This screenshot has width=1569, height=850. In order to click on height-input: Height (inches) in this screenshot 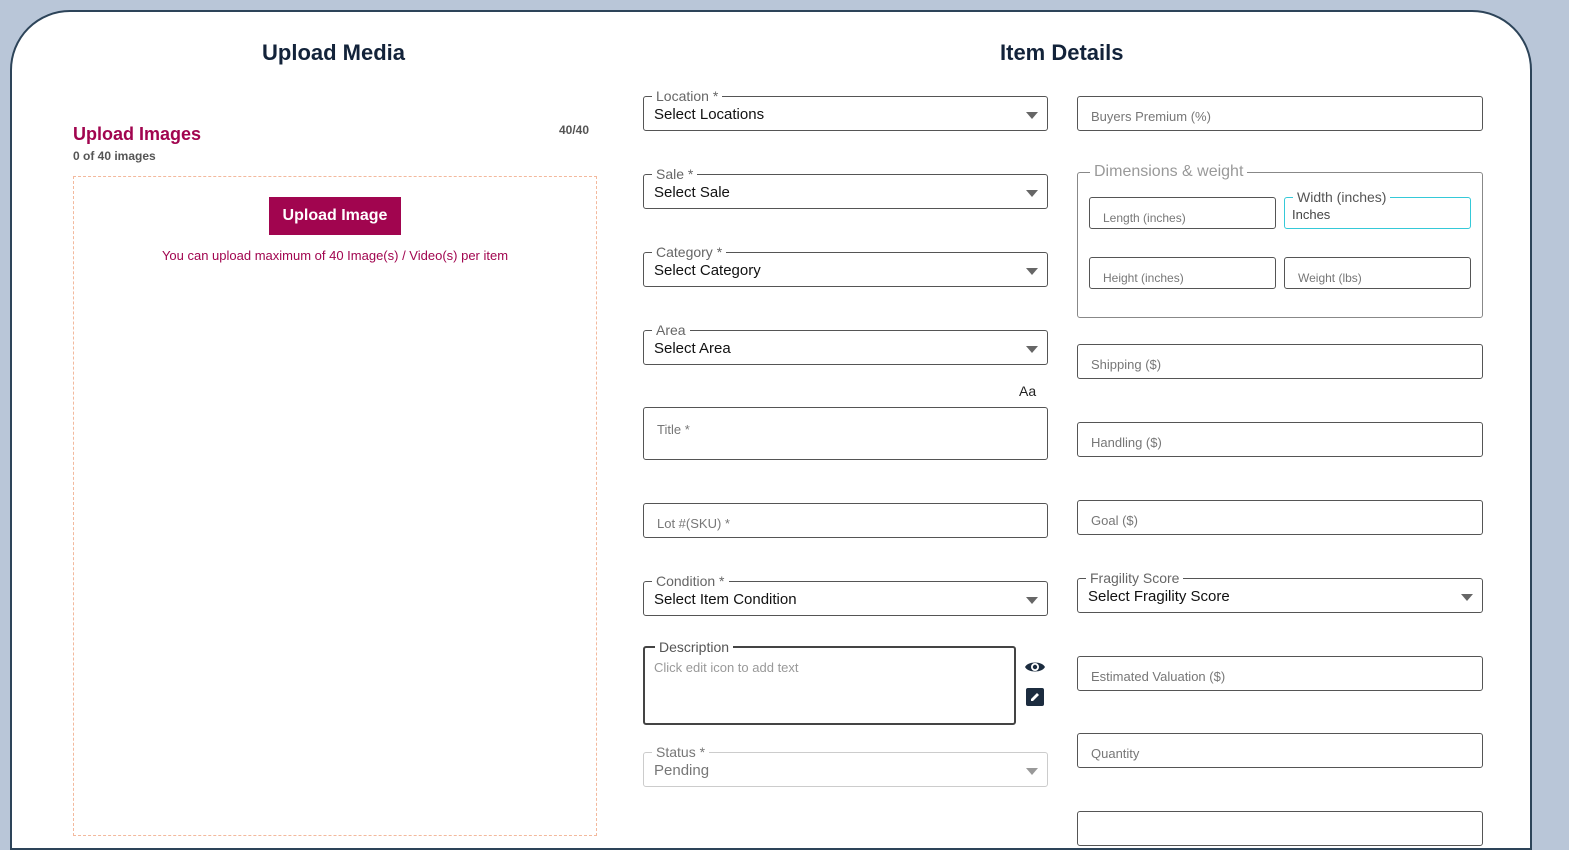, I will do `click(1182, 273)`.